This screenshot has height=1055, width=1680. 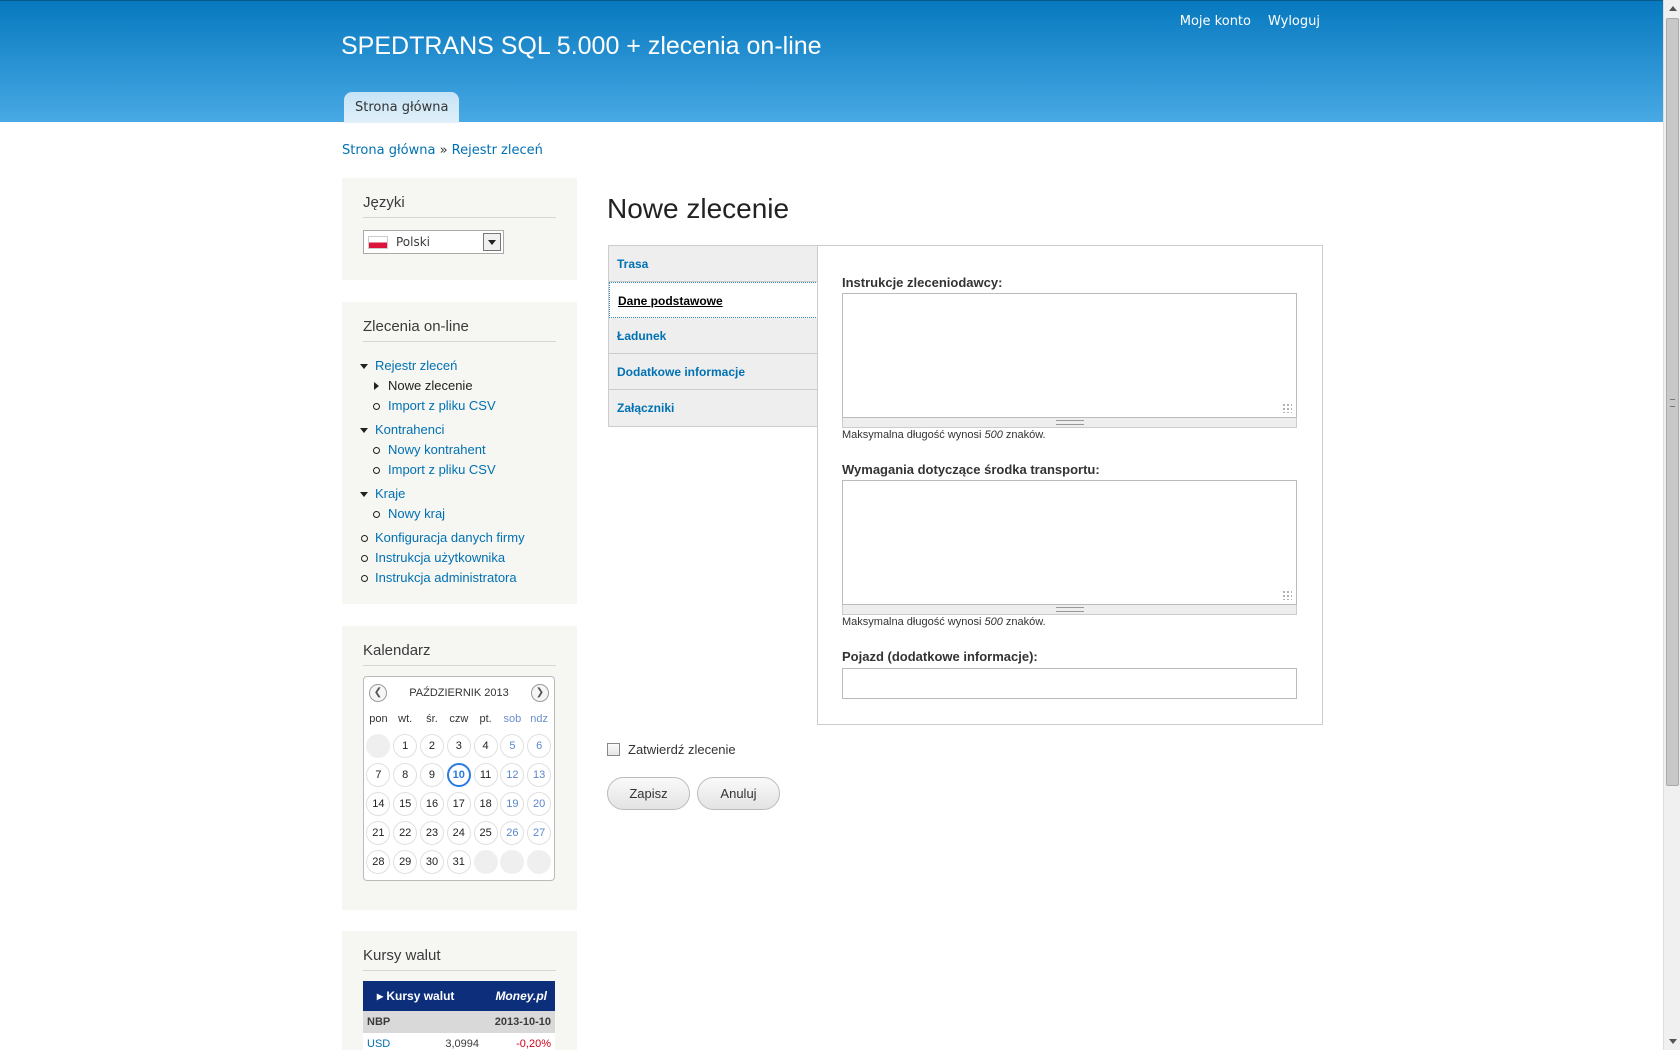 What do you see at coordinates (613, 749) in the screenshot?
I see `confirm-order-checkbox` at bounding box center [613, 749].